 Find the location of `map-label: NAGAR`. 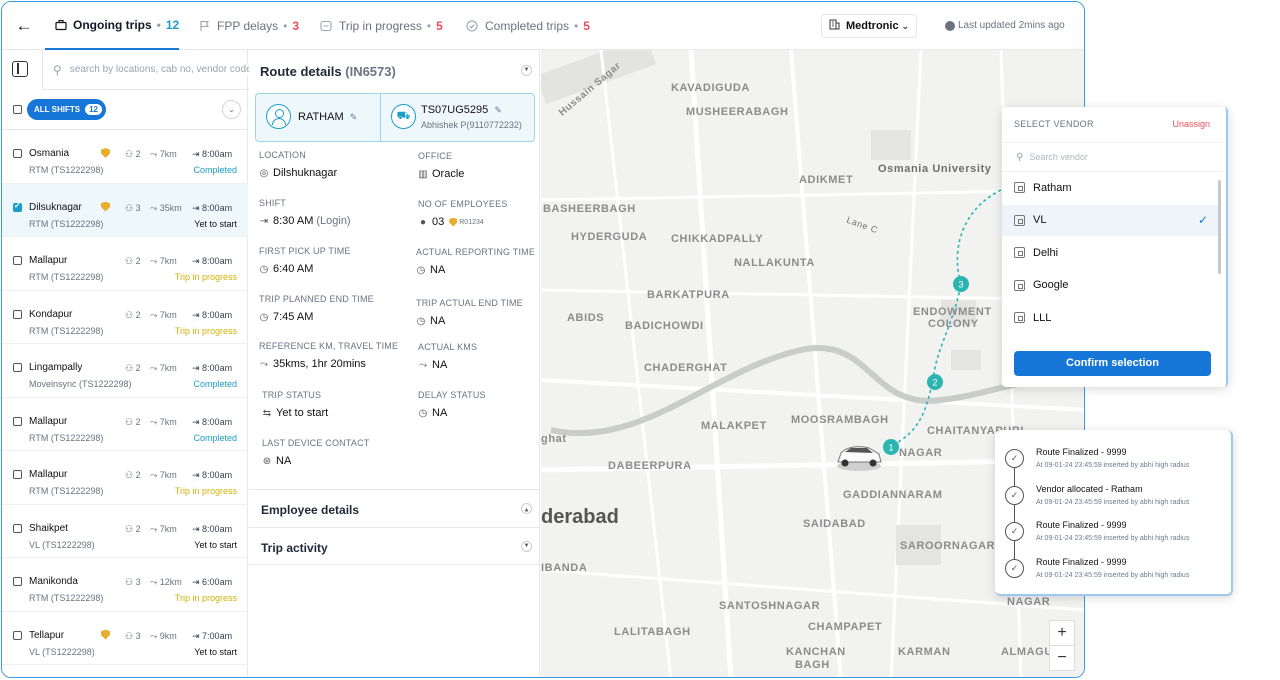

map-label: NAGAR is located at coordinates (921, 453).